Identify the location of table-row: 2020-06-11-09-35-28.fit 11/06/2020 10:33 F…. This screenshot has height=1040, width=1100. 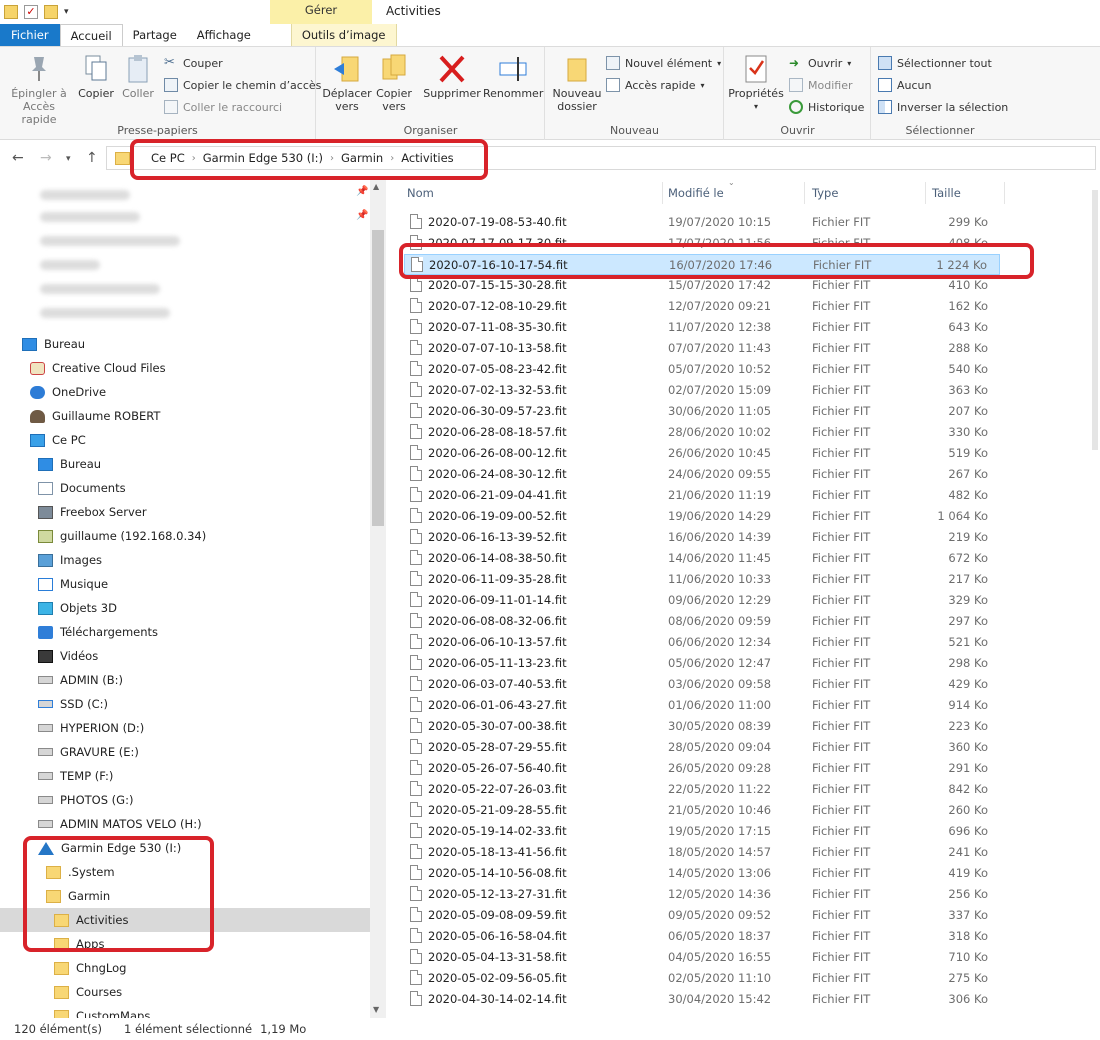
(702, 579).